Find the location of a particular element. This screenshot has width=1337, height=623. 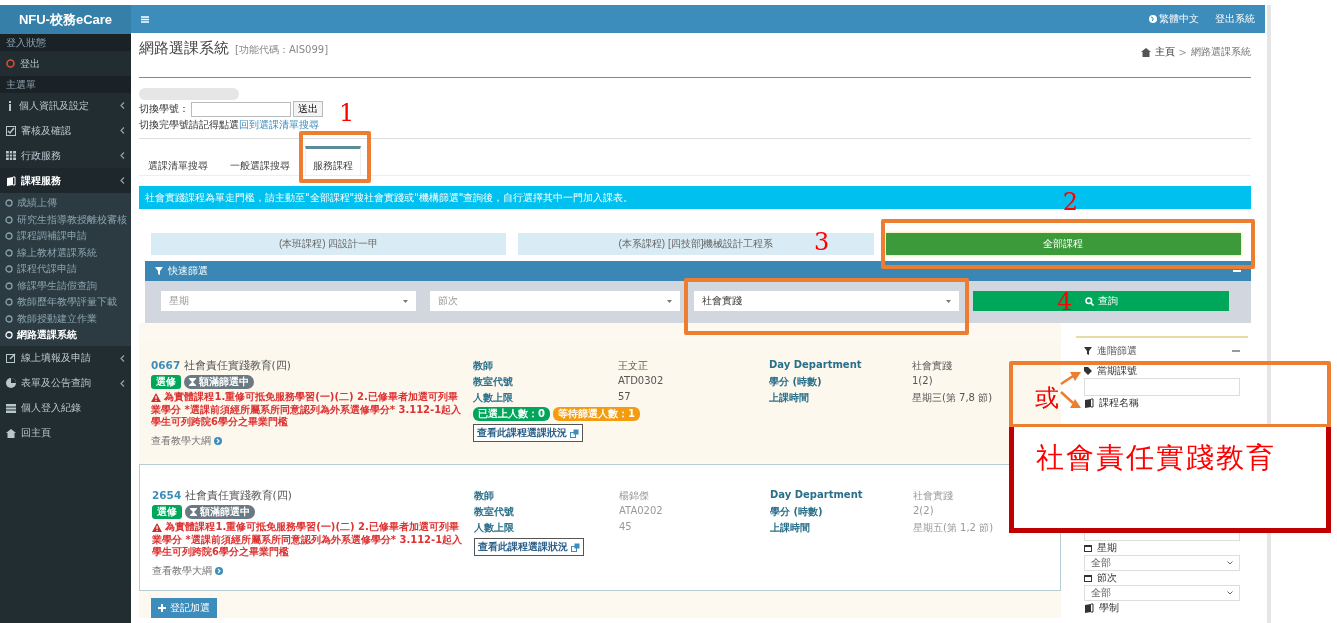

field-value: 王文正 is located at coordinates (633, 366).